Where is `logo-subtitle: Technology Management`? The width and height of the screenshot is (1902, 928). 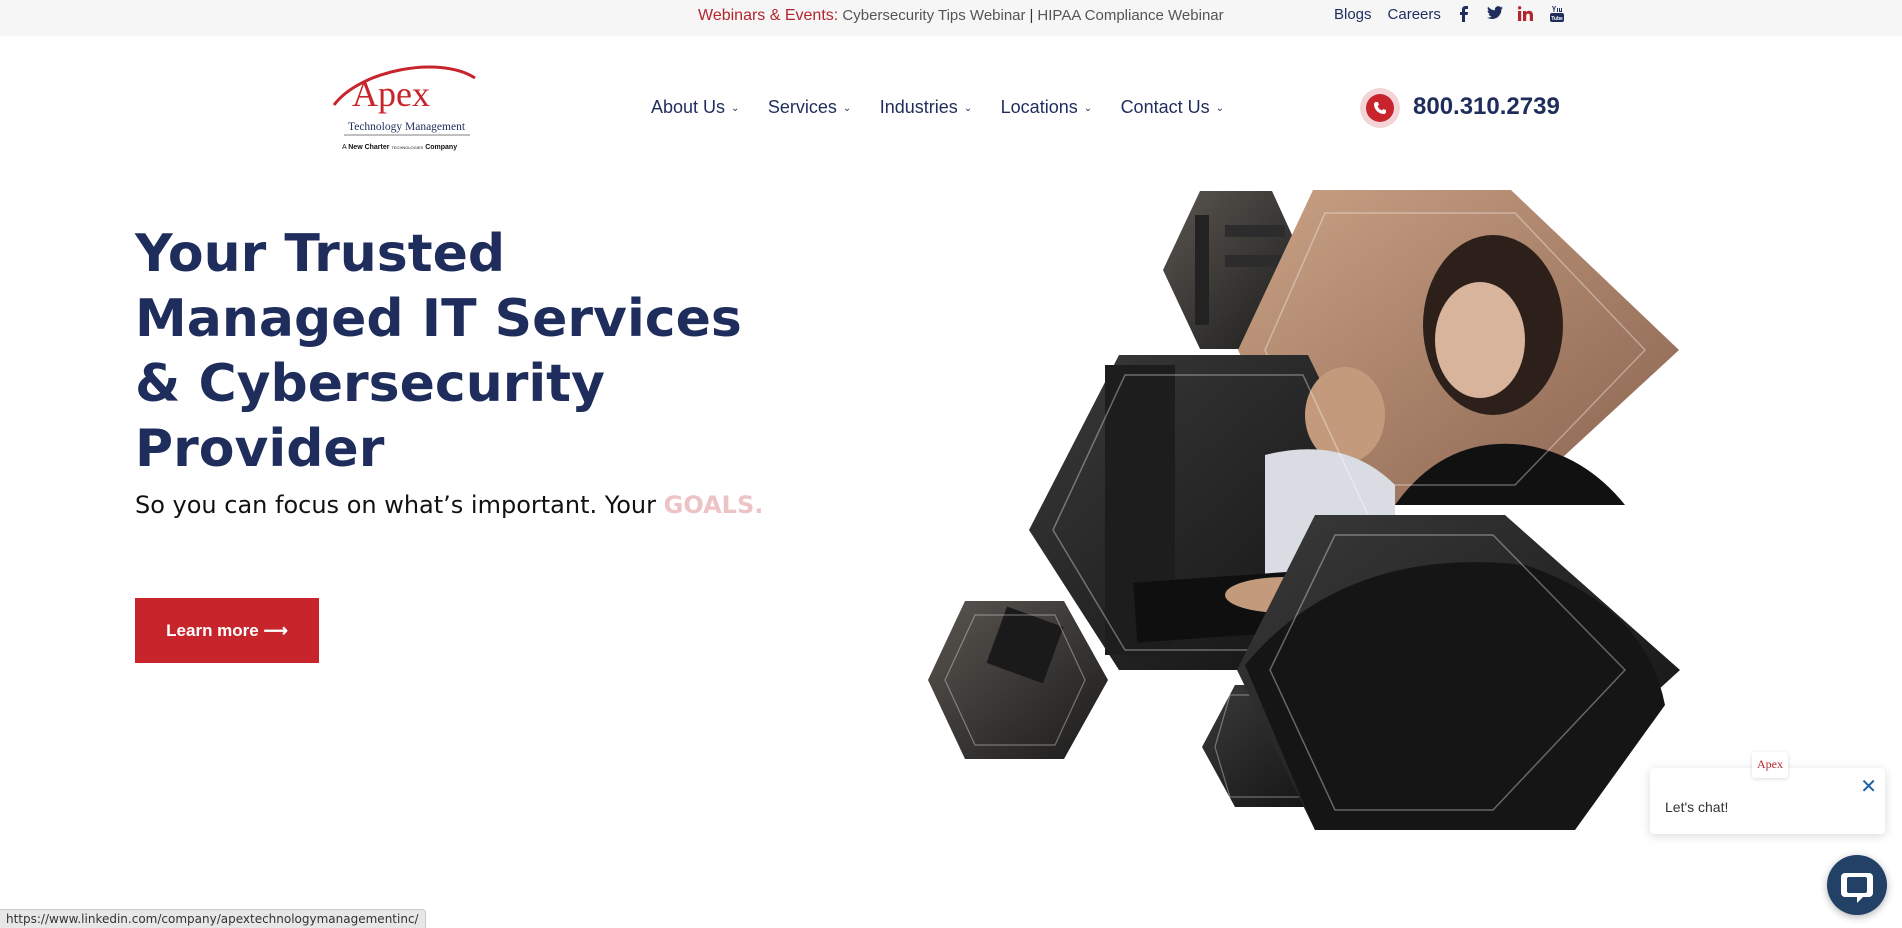
logo-subtitle: Technology Management is located at coordinates (407, 127).